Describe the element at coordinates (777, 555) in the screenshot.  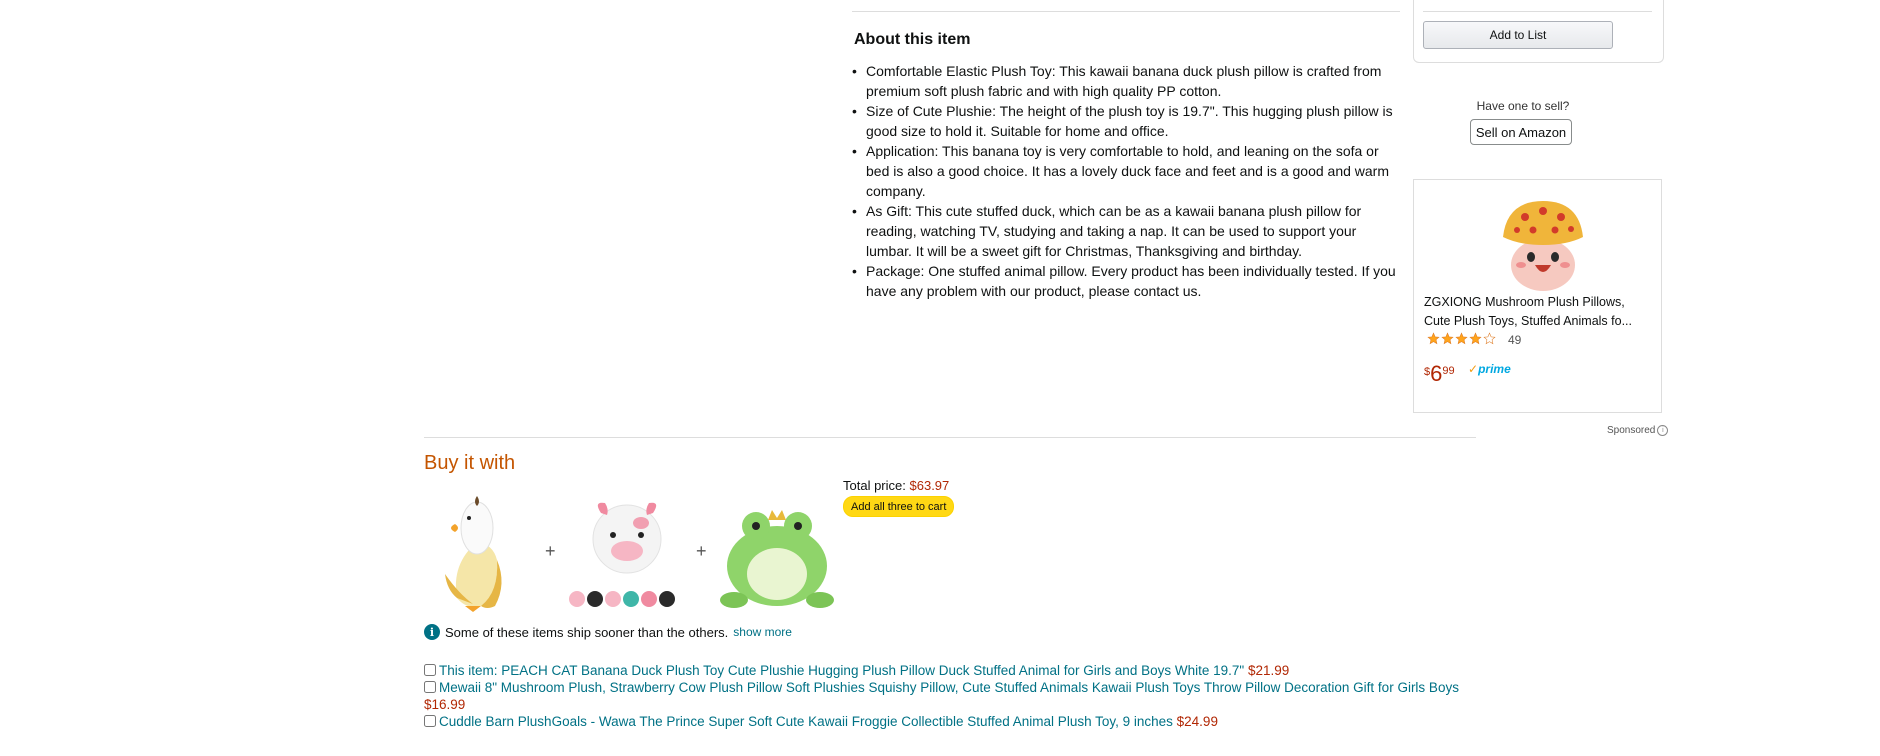
I see `frog-plush-image` at that location.